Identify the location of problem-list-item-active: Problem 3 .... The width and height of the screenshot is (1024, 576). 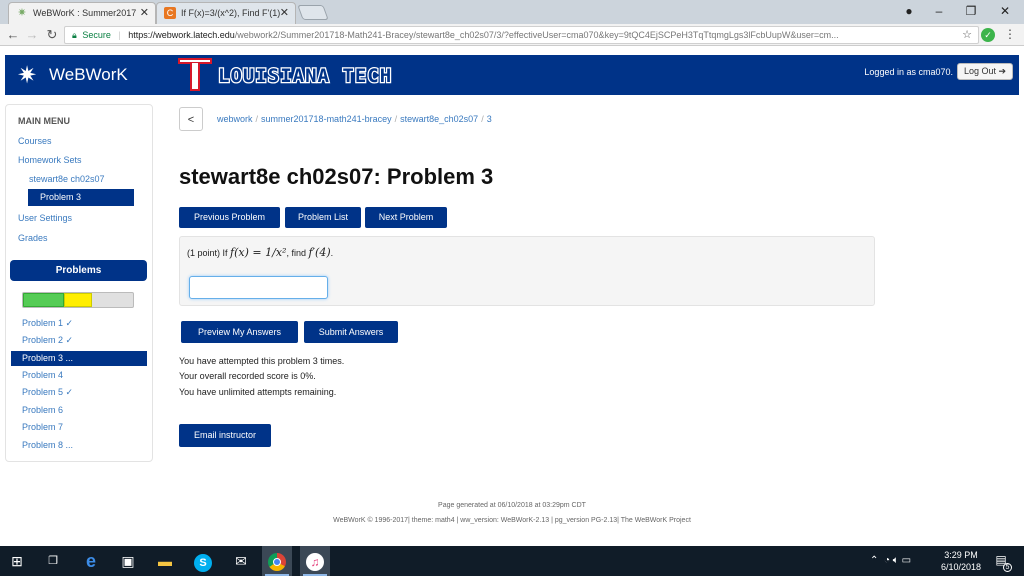
(79, 358).